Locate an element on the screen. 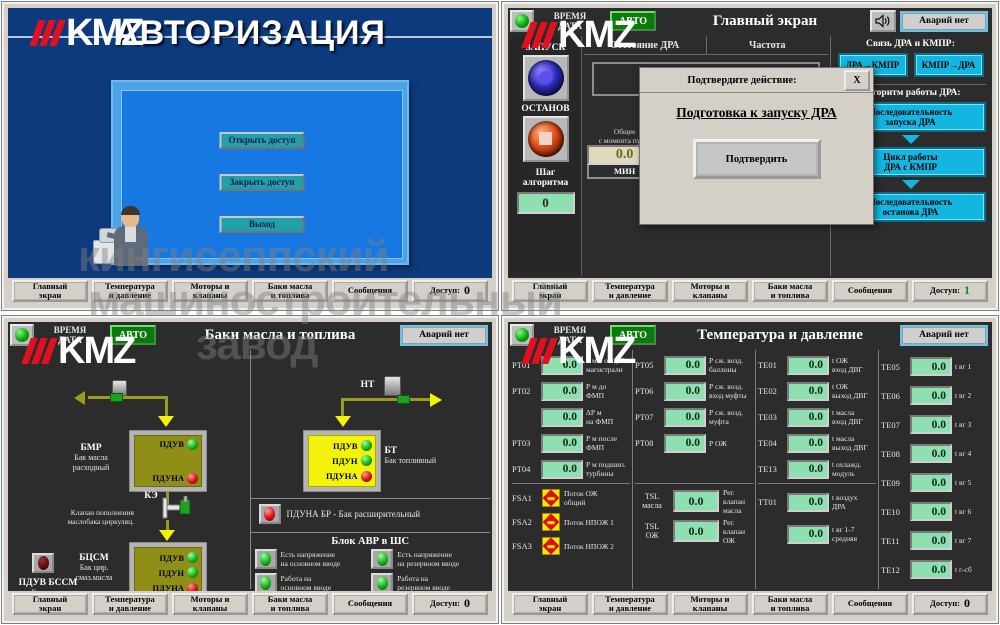 The image size is (1000, 625). operator-icon is located at coordinates (124, 235).